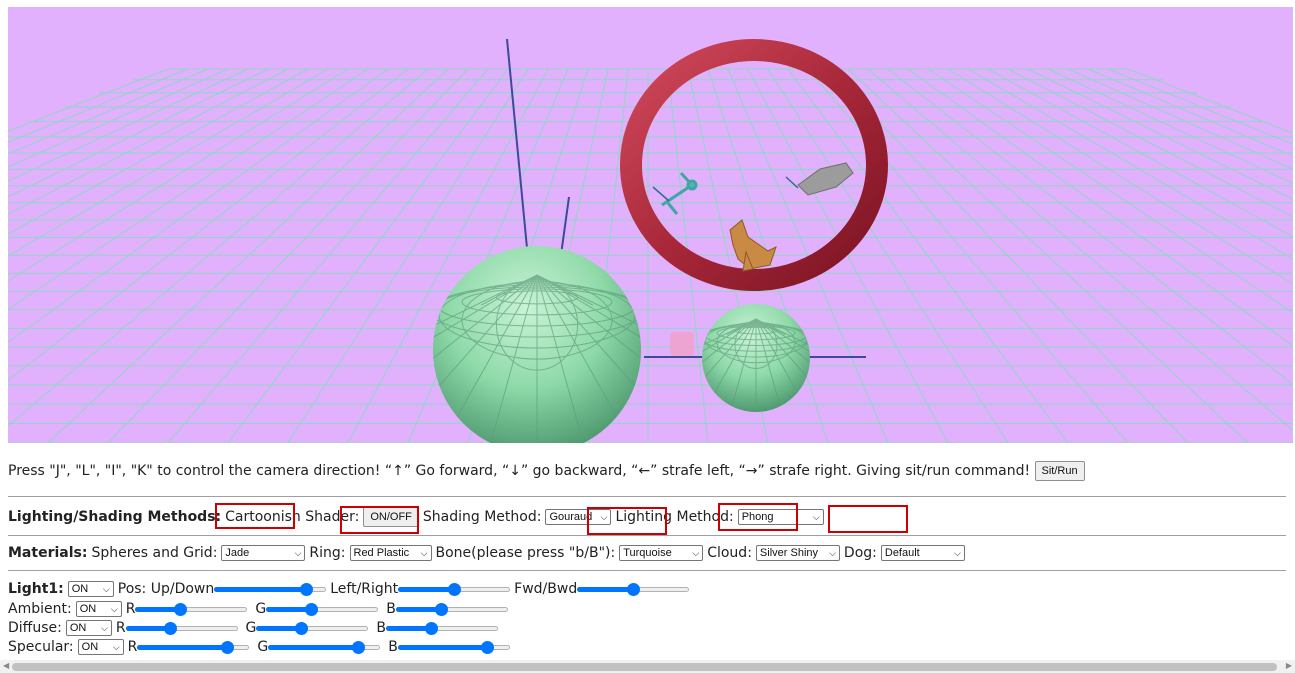 This screenshot has height=673, width=1295. What do you see at coordinates (391, 609) in the screenshot?
I see `b-label: B` at bounding box center [391, 609].